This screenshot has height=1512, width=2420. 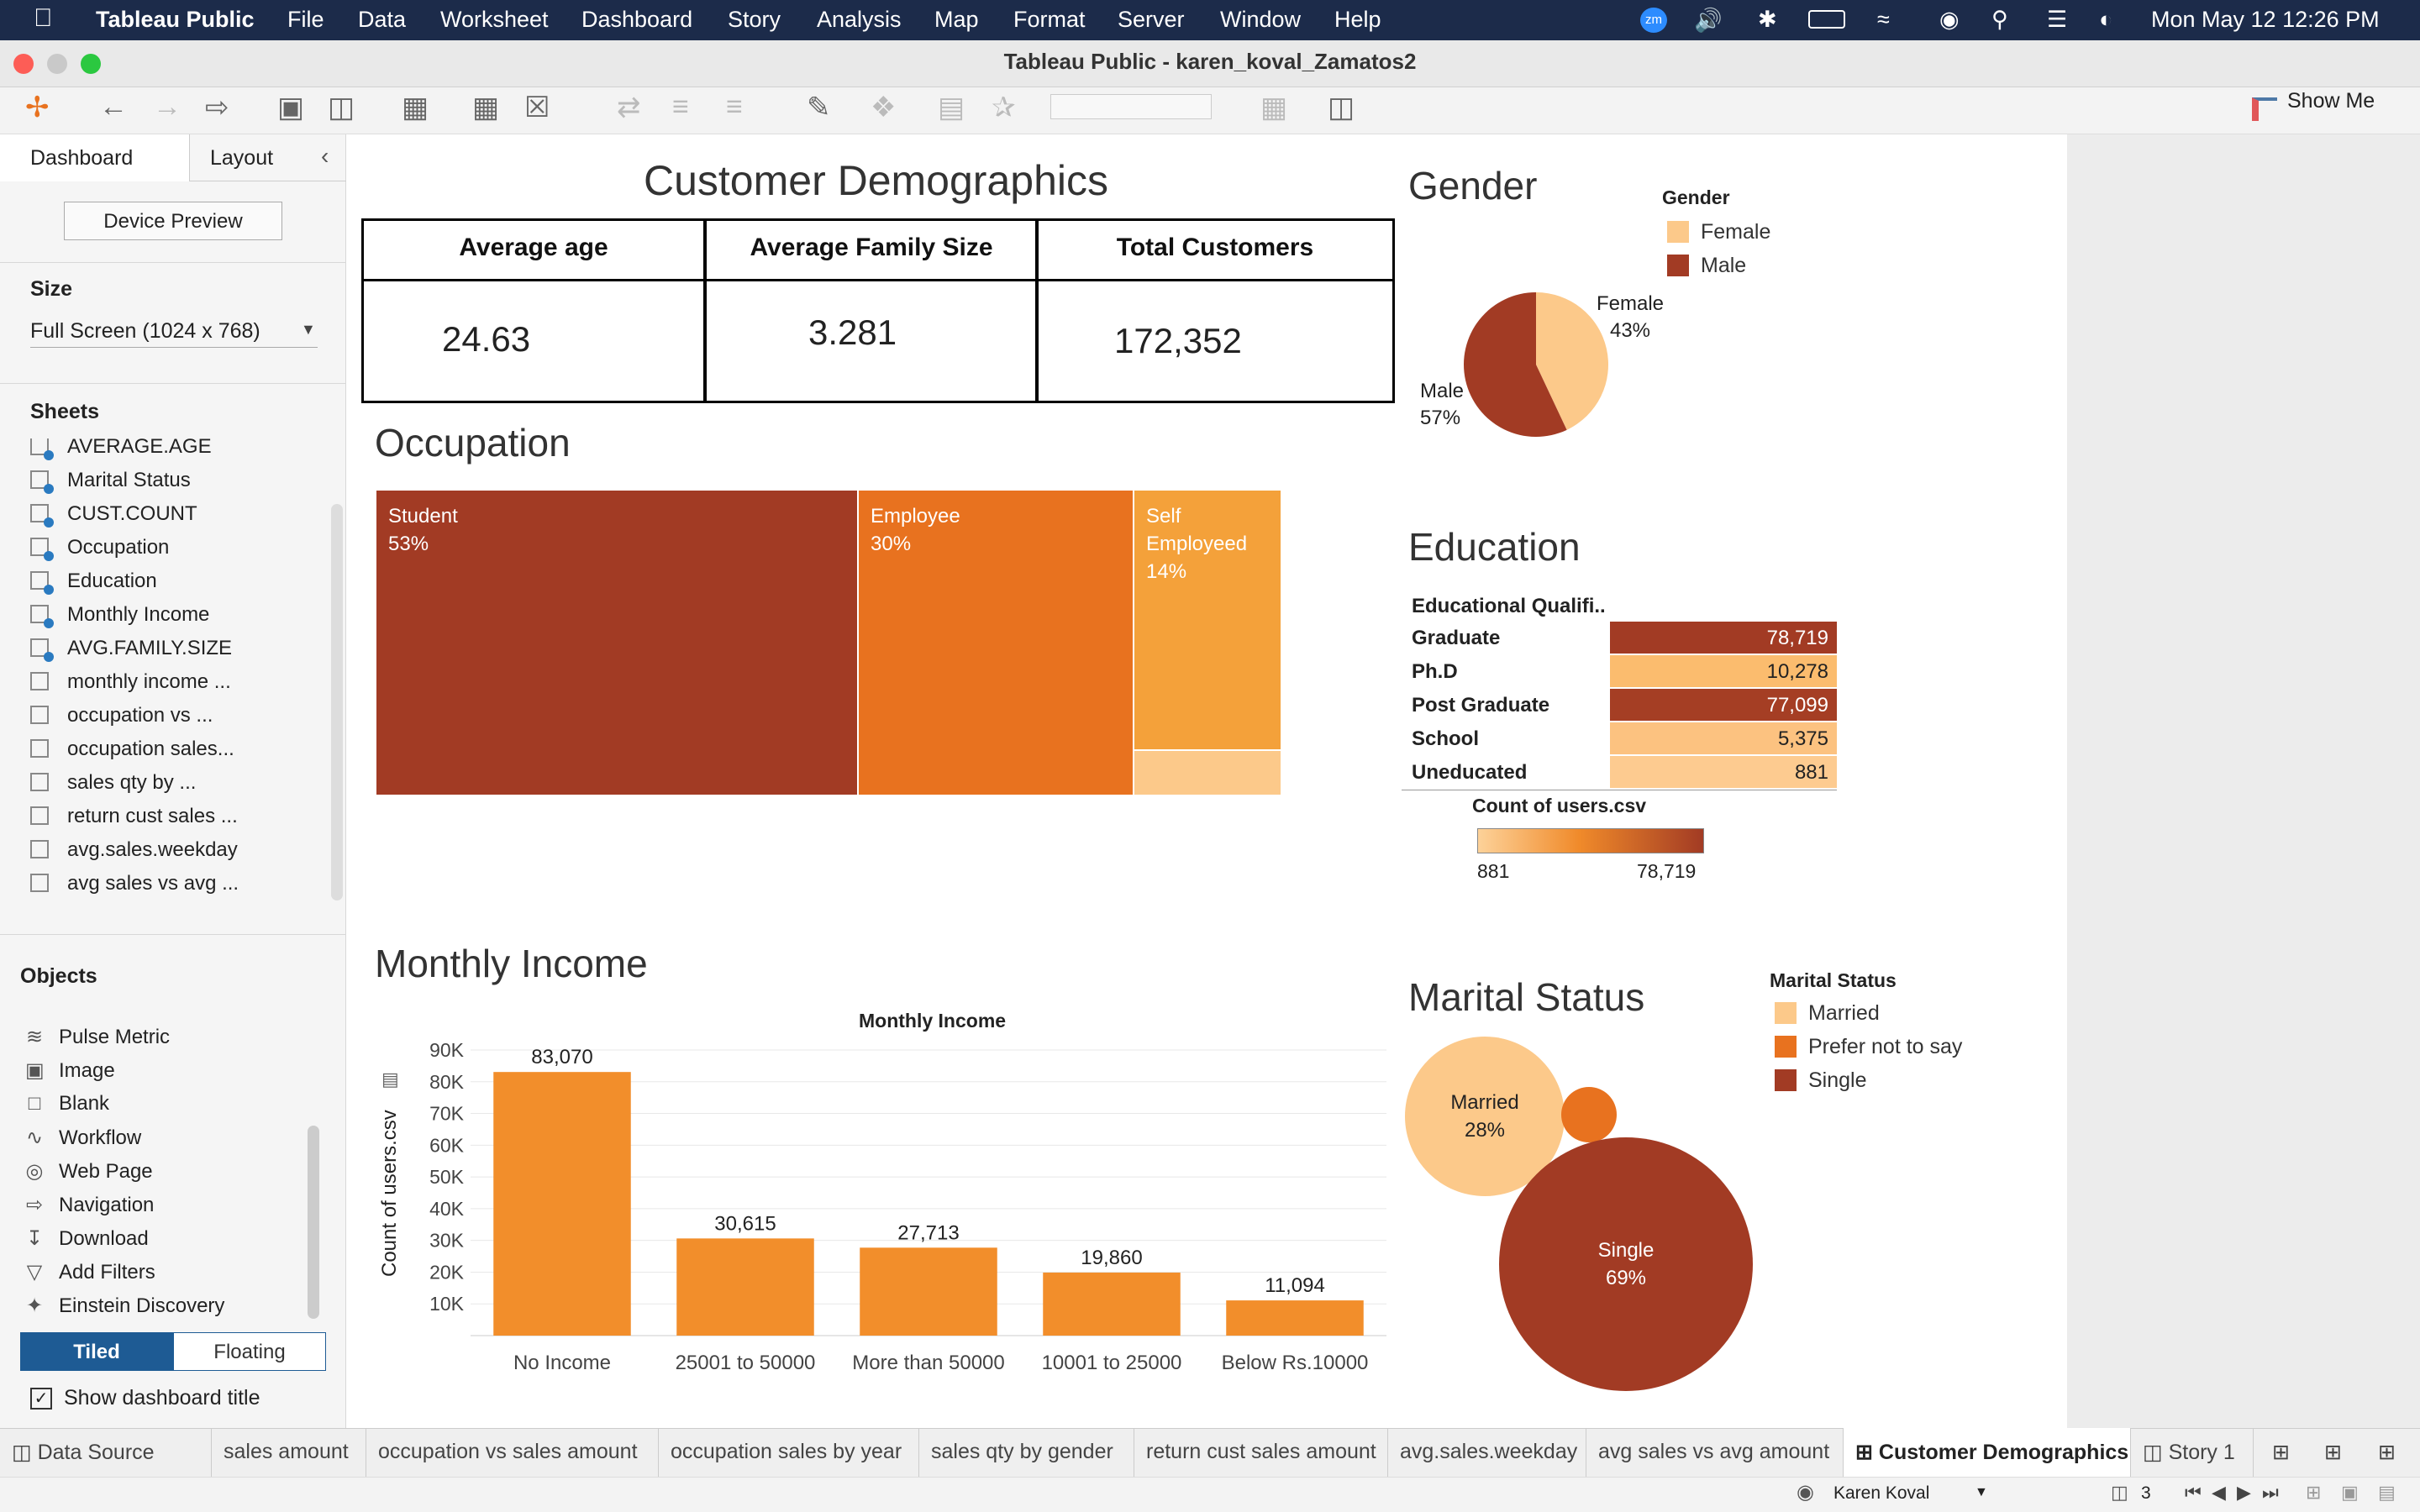 I want to click on volume-icon: 🔊, so click(x=1709, y=20).